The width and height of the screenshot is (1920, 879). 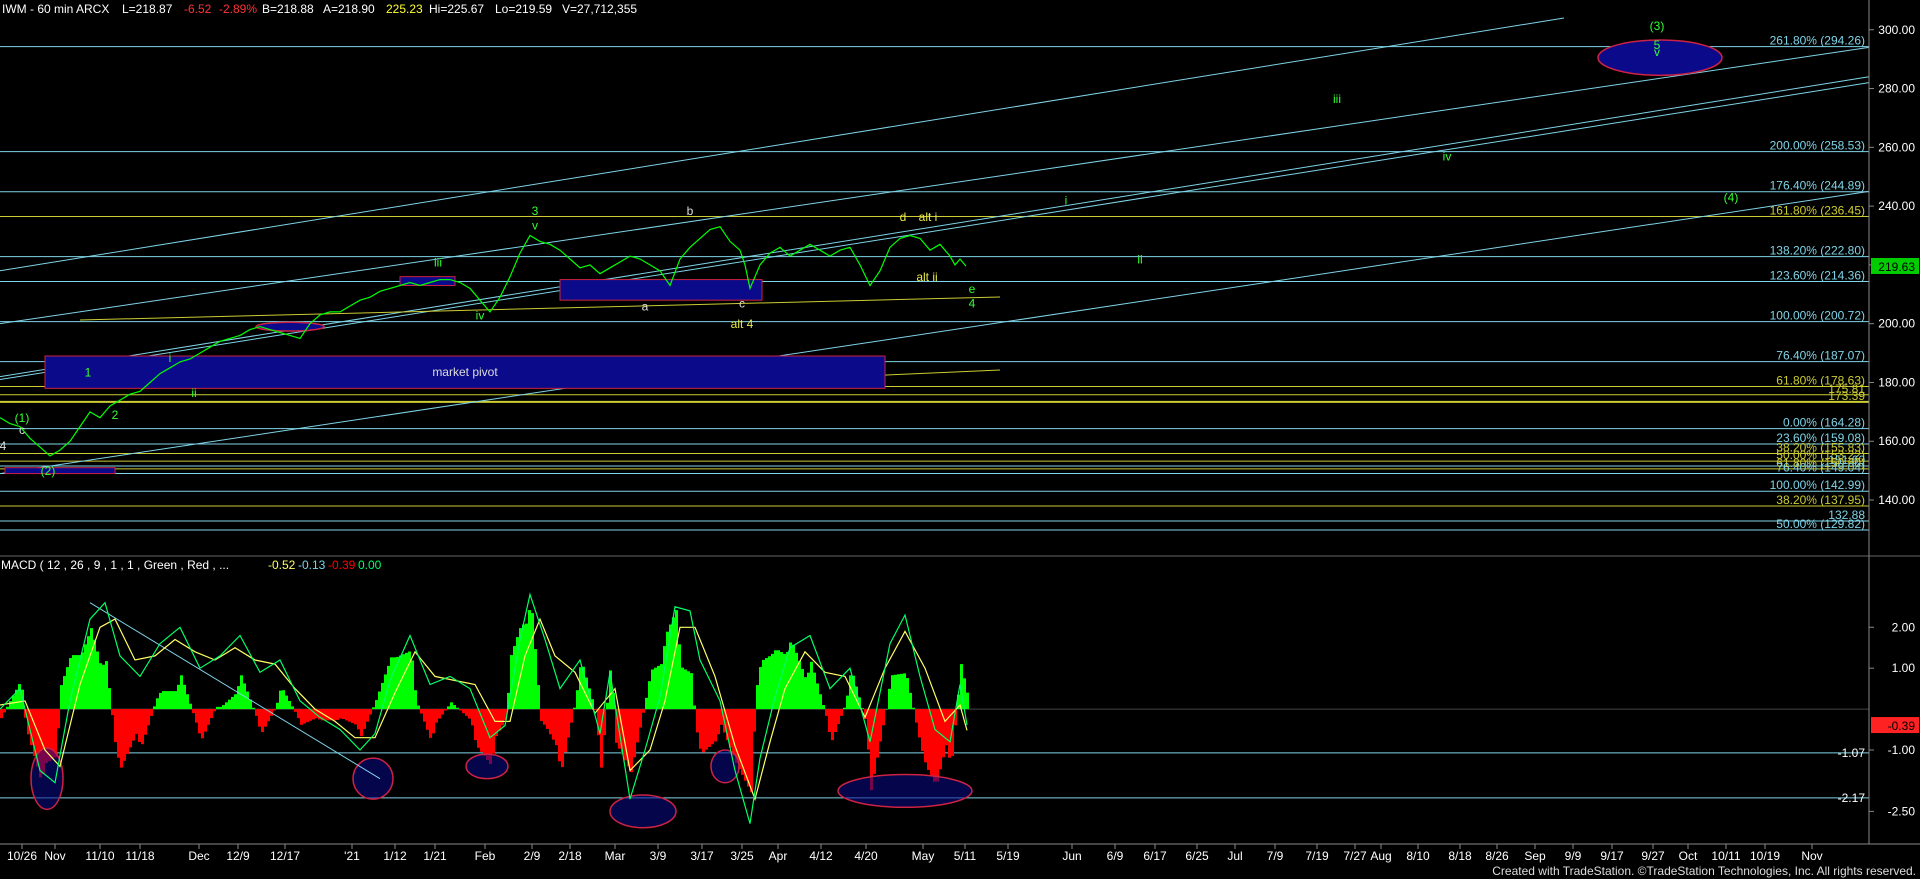 What do you see at coordinates (88, 373) in the screenshot?
I see `wave-label: 1` at bounding box center [88, 373].